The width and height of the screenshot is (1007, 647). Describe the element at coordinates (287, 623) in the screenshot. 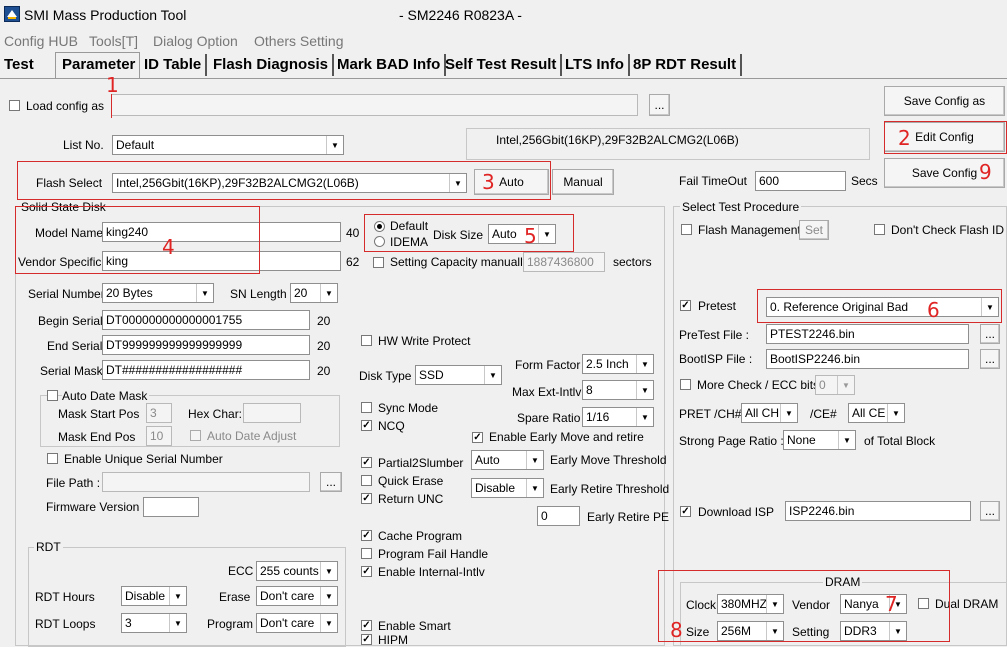

I see `program-value: Don't care` at that location.